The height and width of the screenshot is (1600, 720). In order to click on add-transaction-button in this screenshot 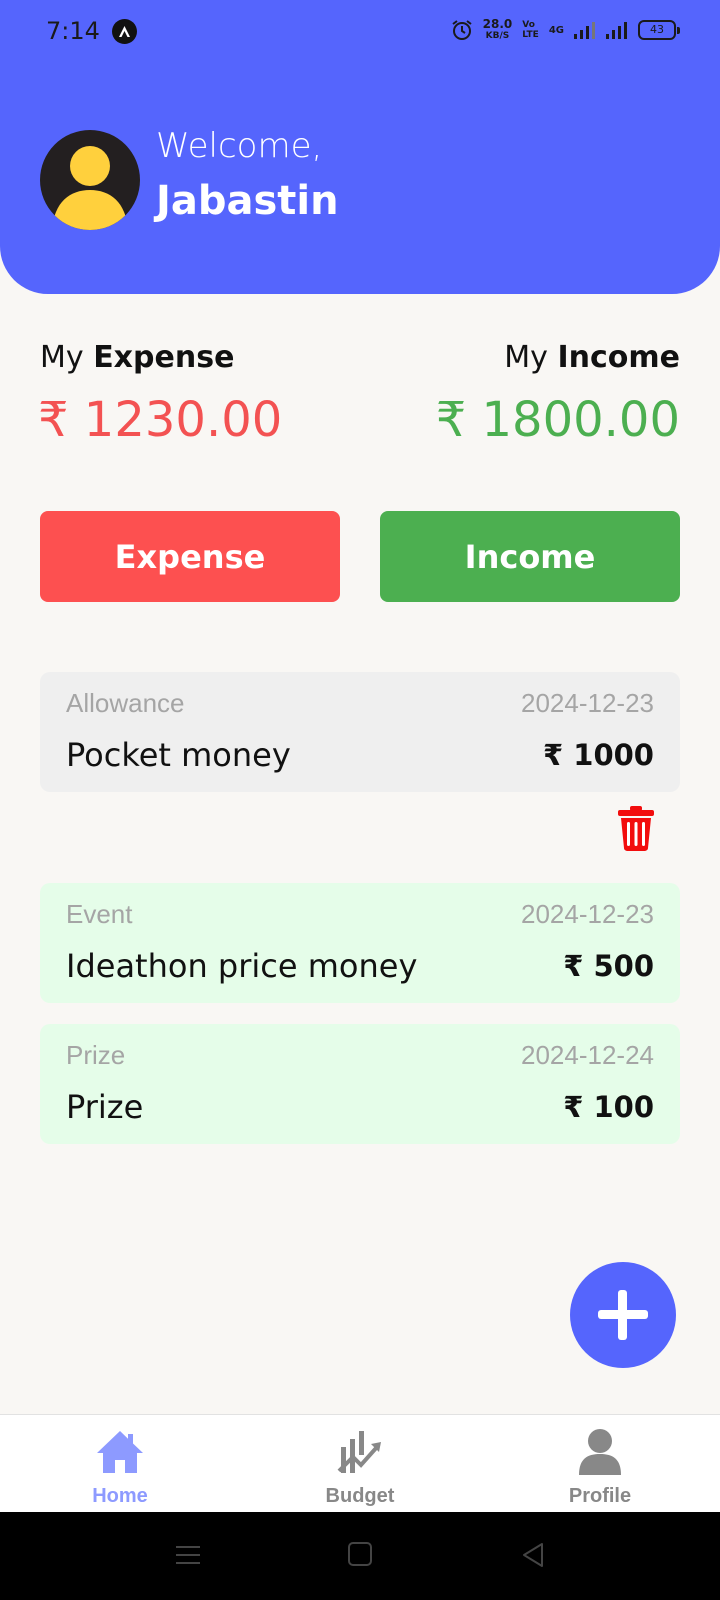, I will do `click(623, 1315)`.